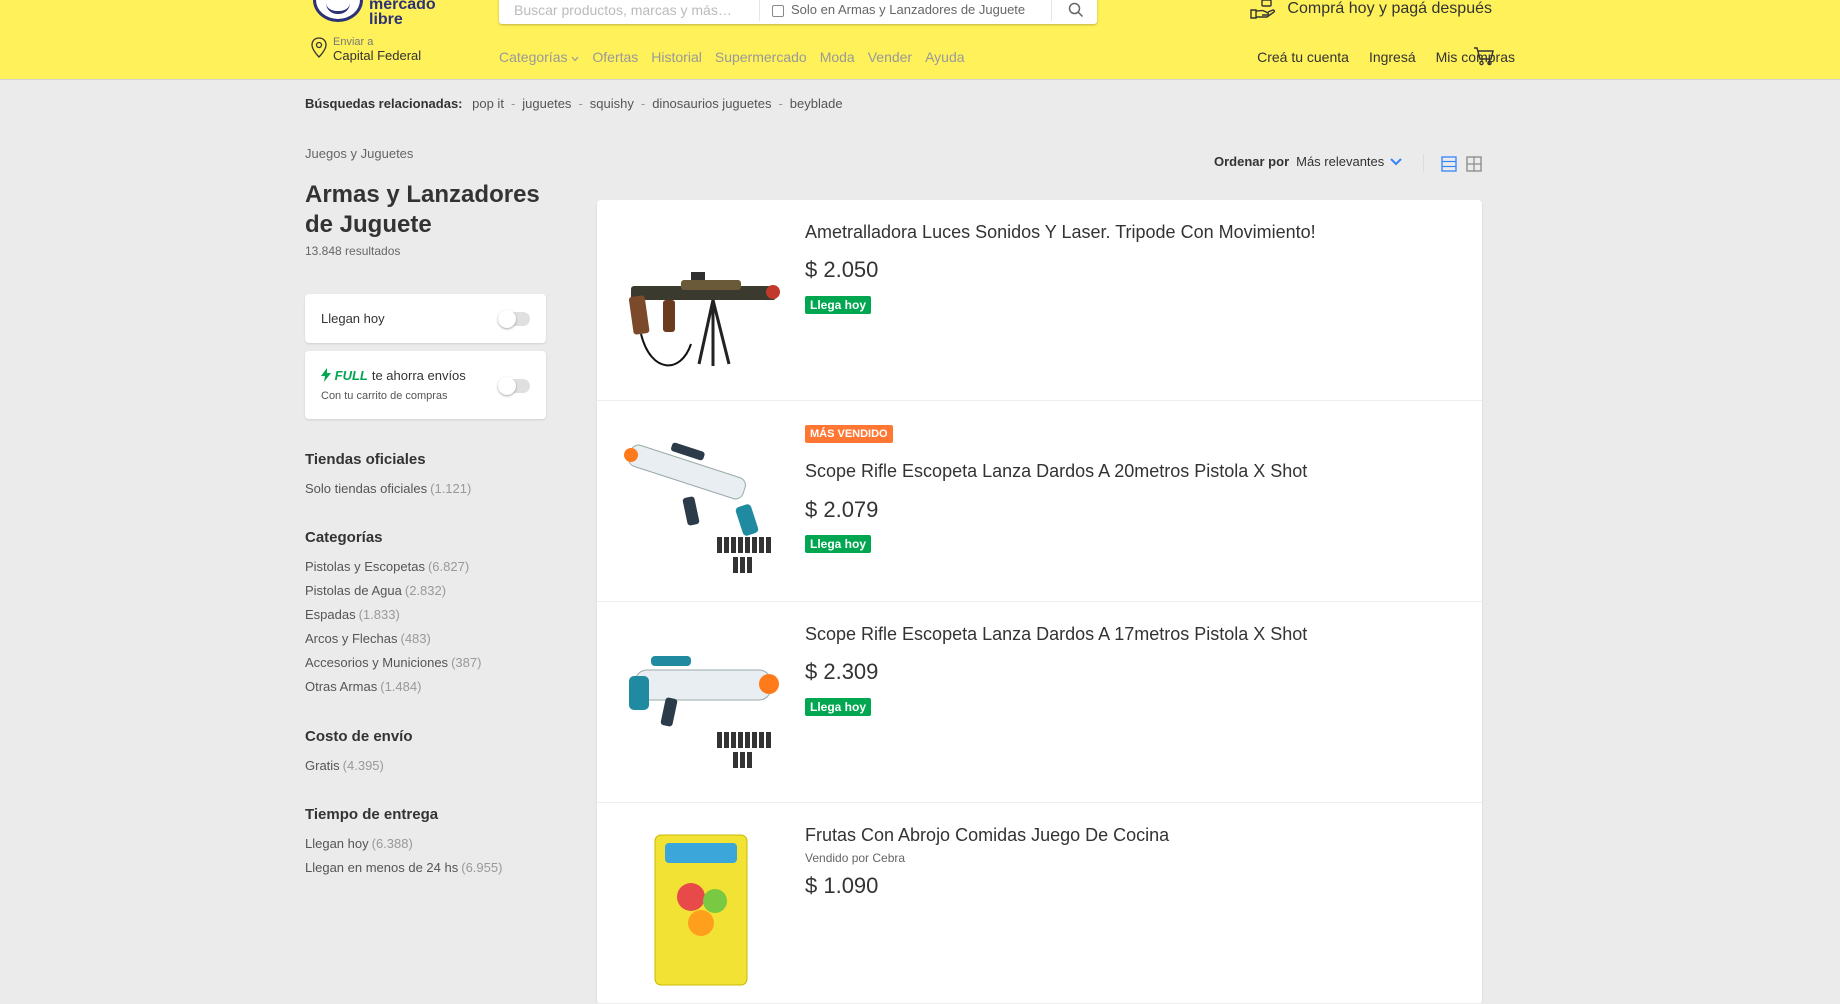 The image size is (1840, 1004). Describe the element at coordinates (319, 47) in the screenshot. I see `location-pin-icon` at that location.